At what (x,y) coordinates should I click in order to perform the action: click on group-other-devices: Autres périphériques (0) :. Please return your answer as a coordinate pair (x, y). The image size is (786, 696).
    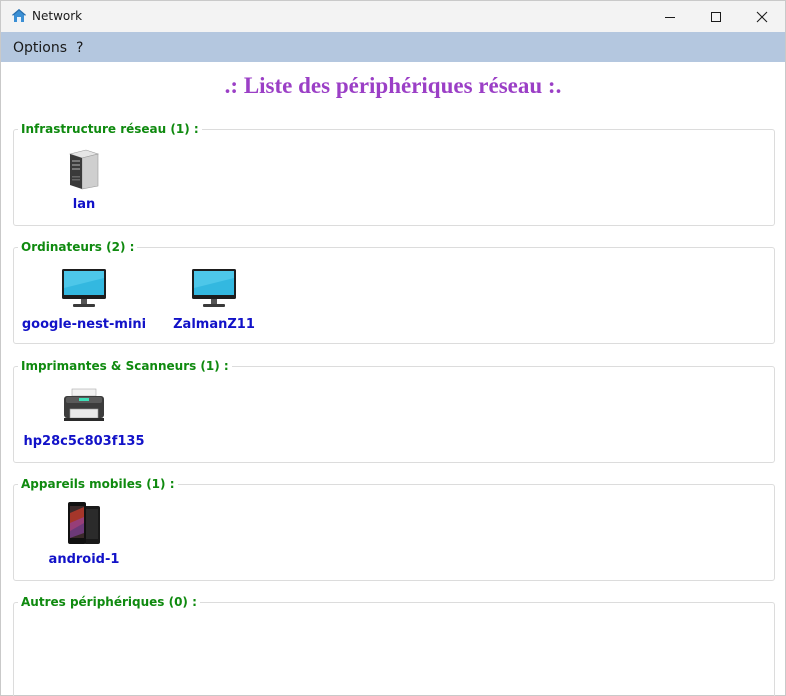
    Looking at the image, I should click on (394, 645).